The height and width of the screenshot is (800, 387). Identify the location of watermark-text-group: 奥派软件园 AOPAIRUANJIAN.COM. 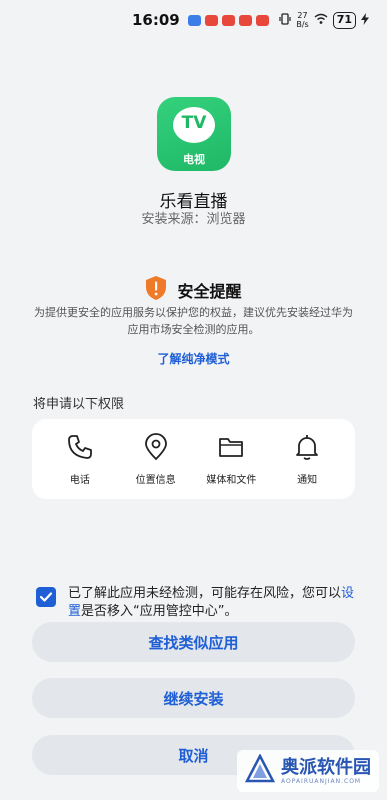
(326, 770).